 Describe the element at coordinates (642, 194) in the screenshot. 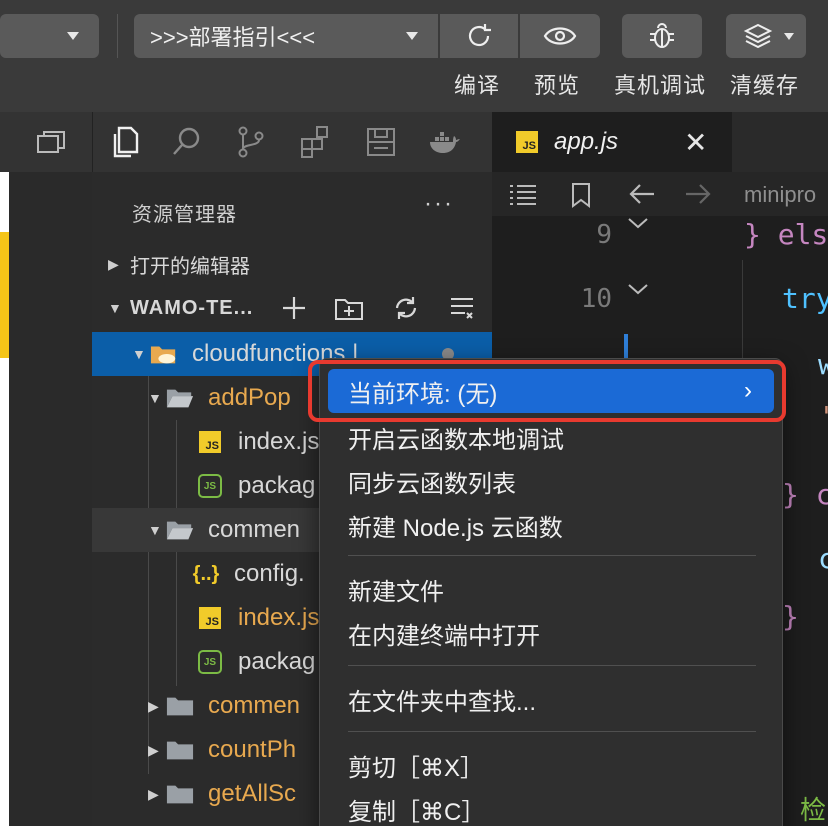

I see `back-arrow-icon` at that location.